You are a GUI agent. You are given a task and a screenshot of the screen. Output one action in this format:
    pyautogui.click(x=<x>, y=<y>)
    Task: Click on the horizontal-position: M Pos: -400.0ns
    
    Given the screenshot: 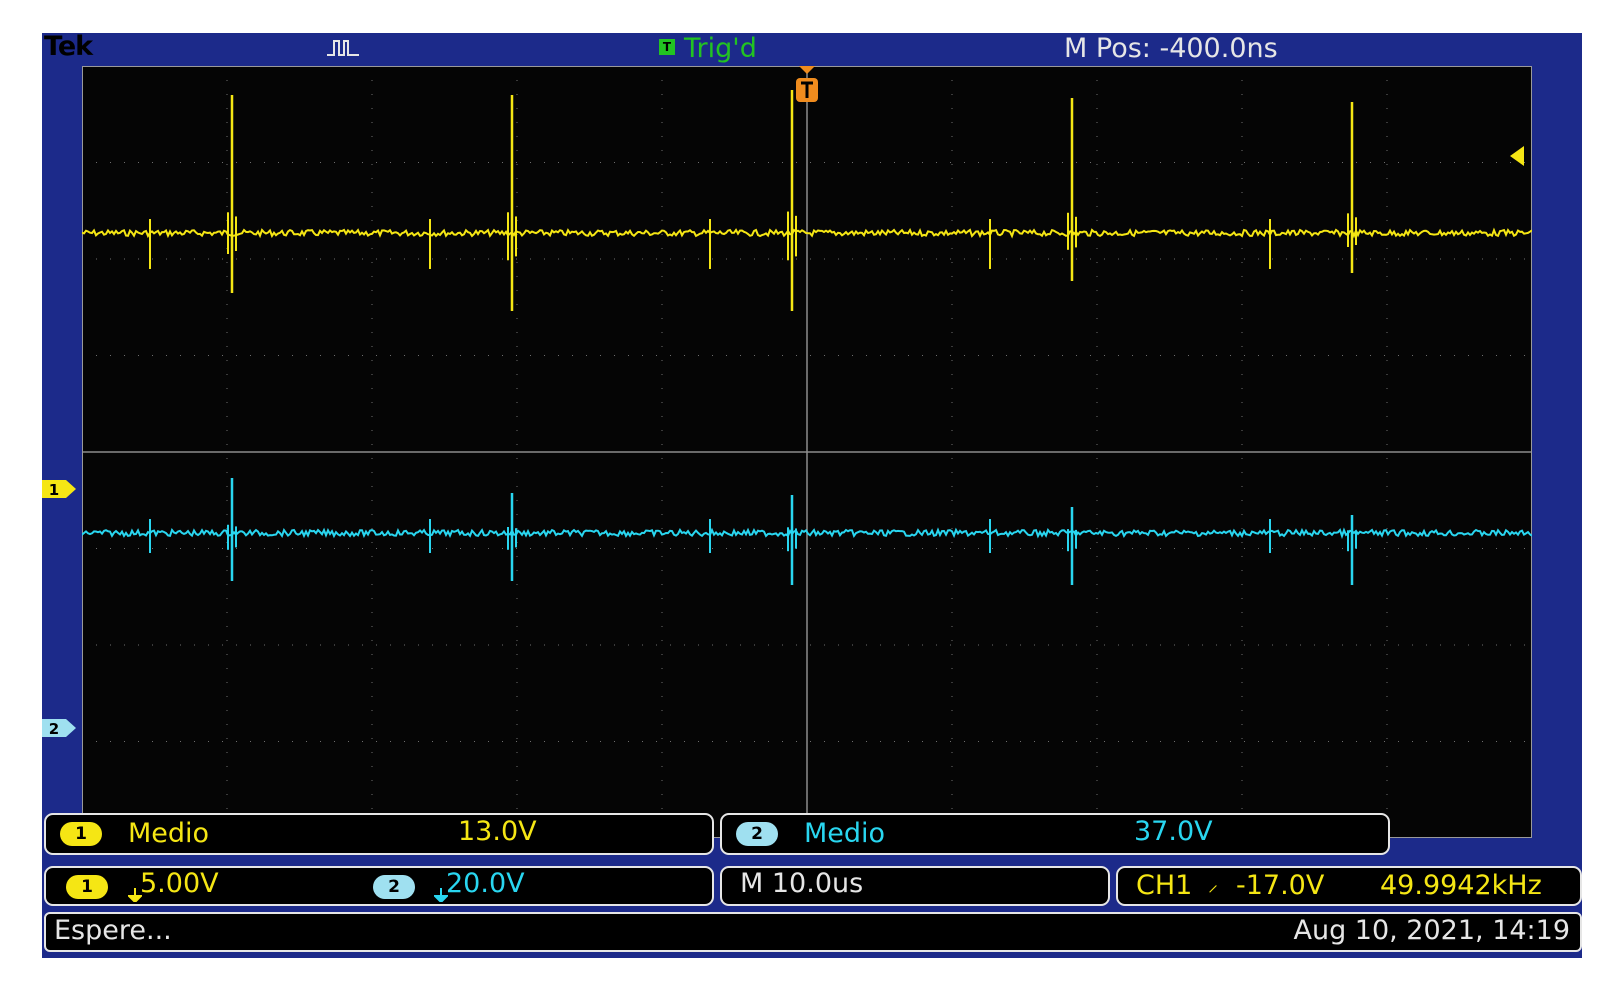 What is the action you would take?
    pyautogui.click(x=1171, y=48)
    